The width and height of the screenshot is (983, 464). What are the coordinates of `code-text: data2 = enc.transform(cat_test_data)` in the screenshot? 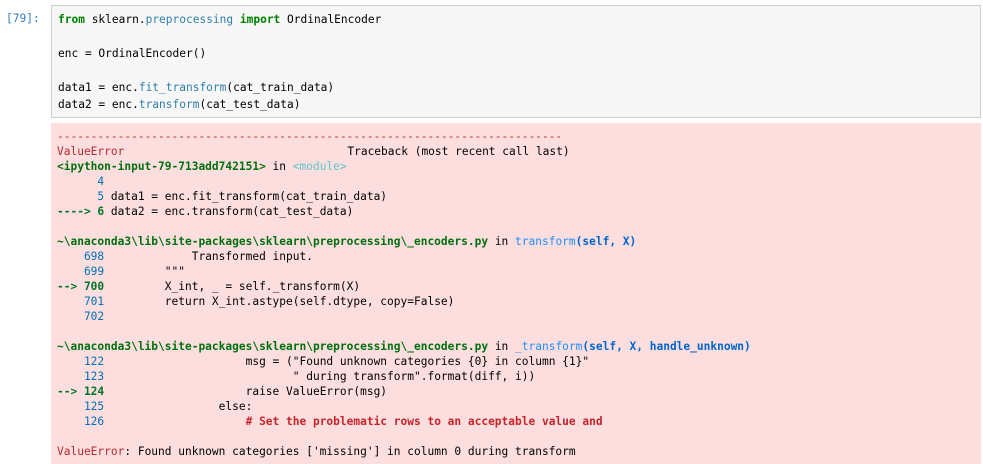 It's located at (229, 211).